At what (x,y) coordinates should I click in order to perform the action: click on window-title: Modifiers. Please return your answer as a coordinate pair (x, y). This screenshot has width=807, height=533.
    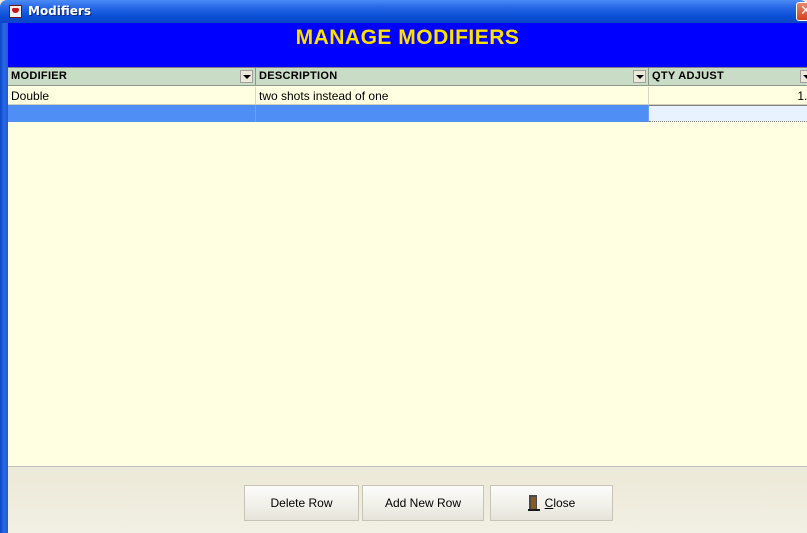
    Looking at the image, I should click on (59, 11).